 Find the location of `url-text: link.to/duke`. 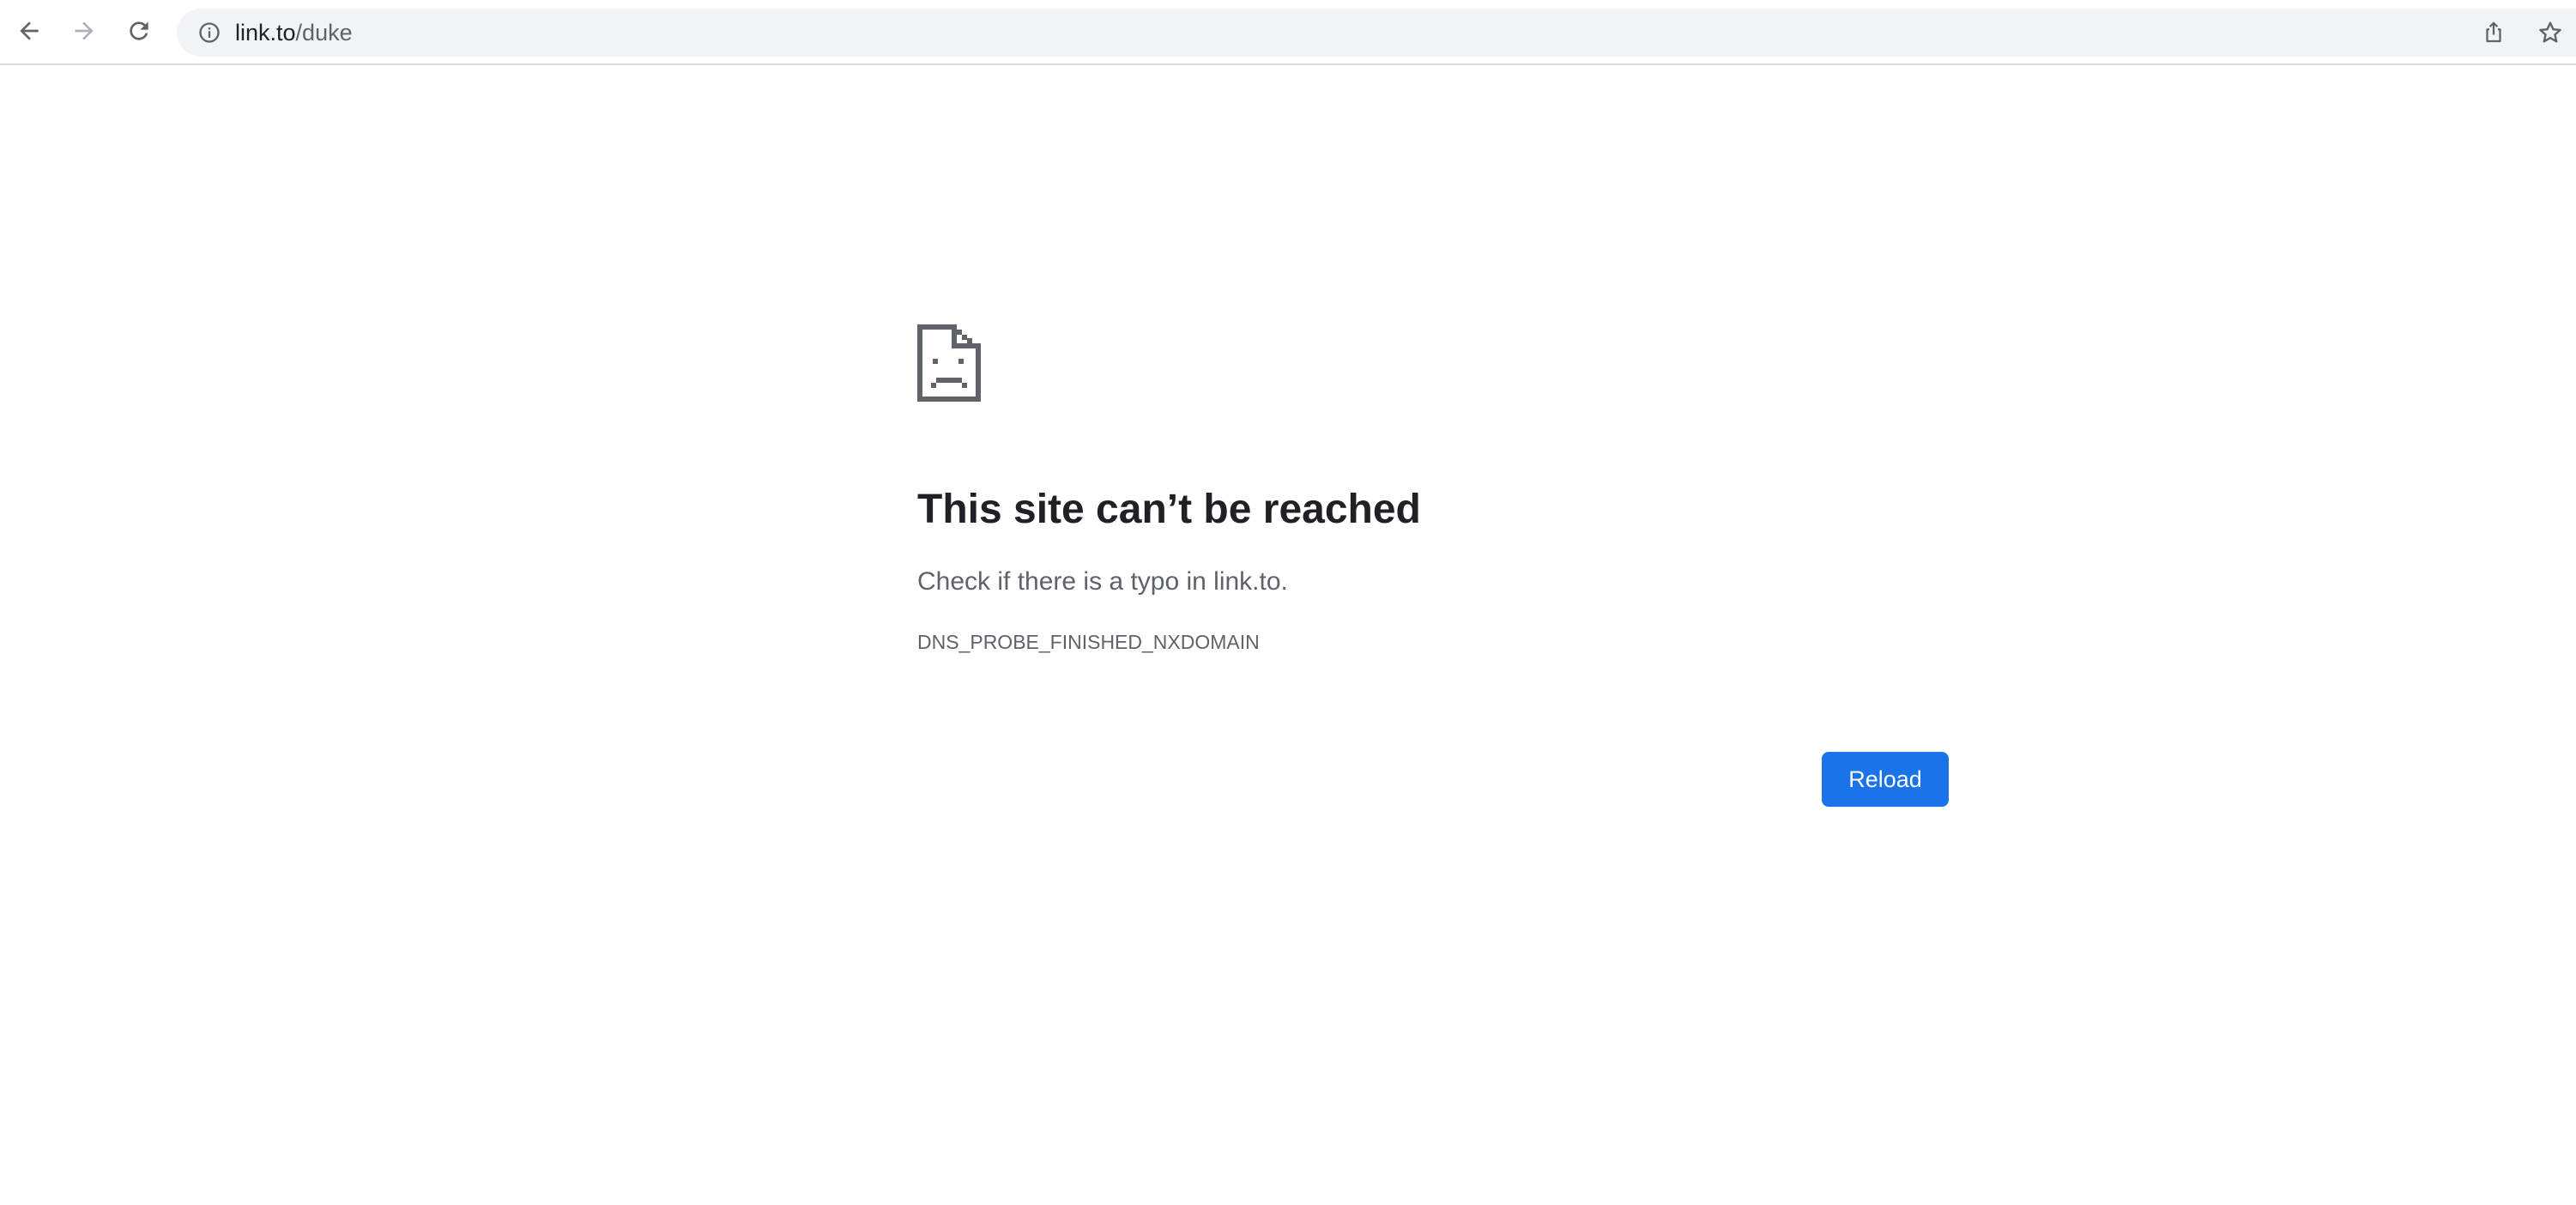

url-text: link.to/duke is located at coordinates (294, 33).